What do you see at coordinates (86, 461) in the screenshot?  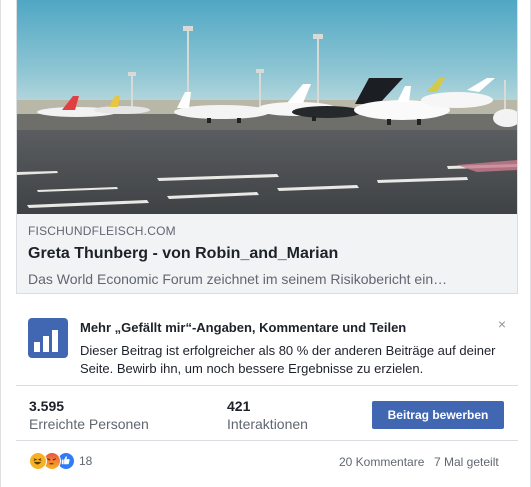 I see `reaction-count: 18` at bounding box center [86, 461].